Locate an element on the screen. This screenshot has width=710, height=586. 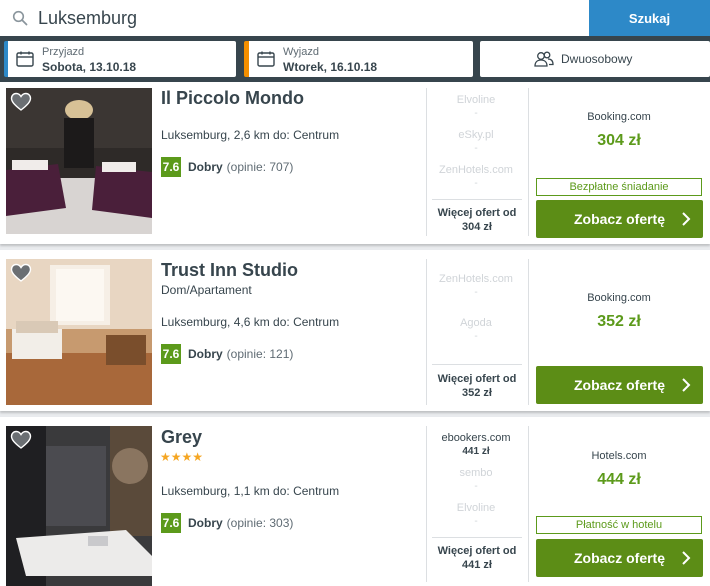
offer-site: Agoda is located at coordinates (476, 323).